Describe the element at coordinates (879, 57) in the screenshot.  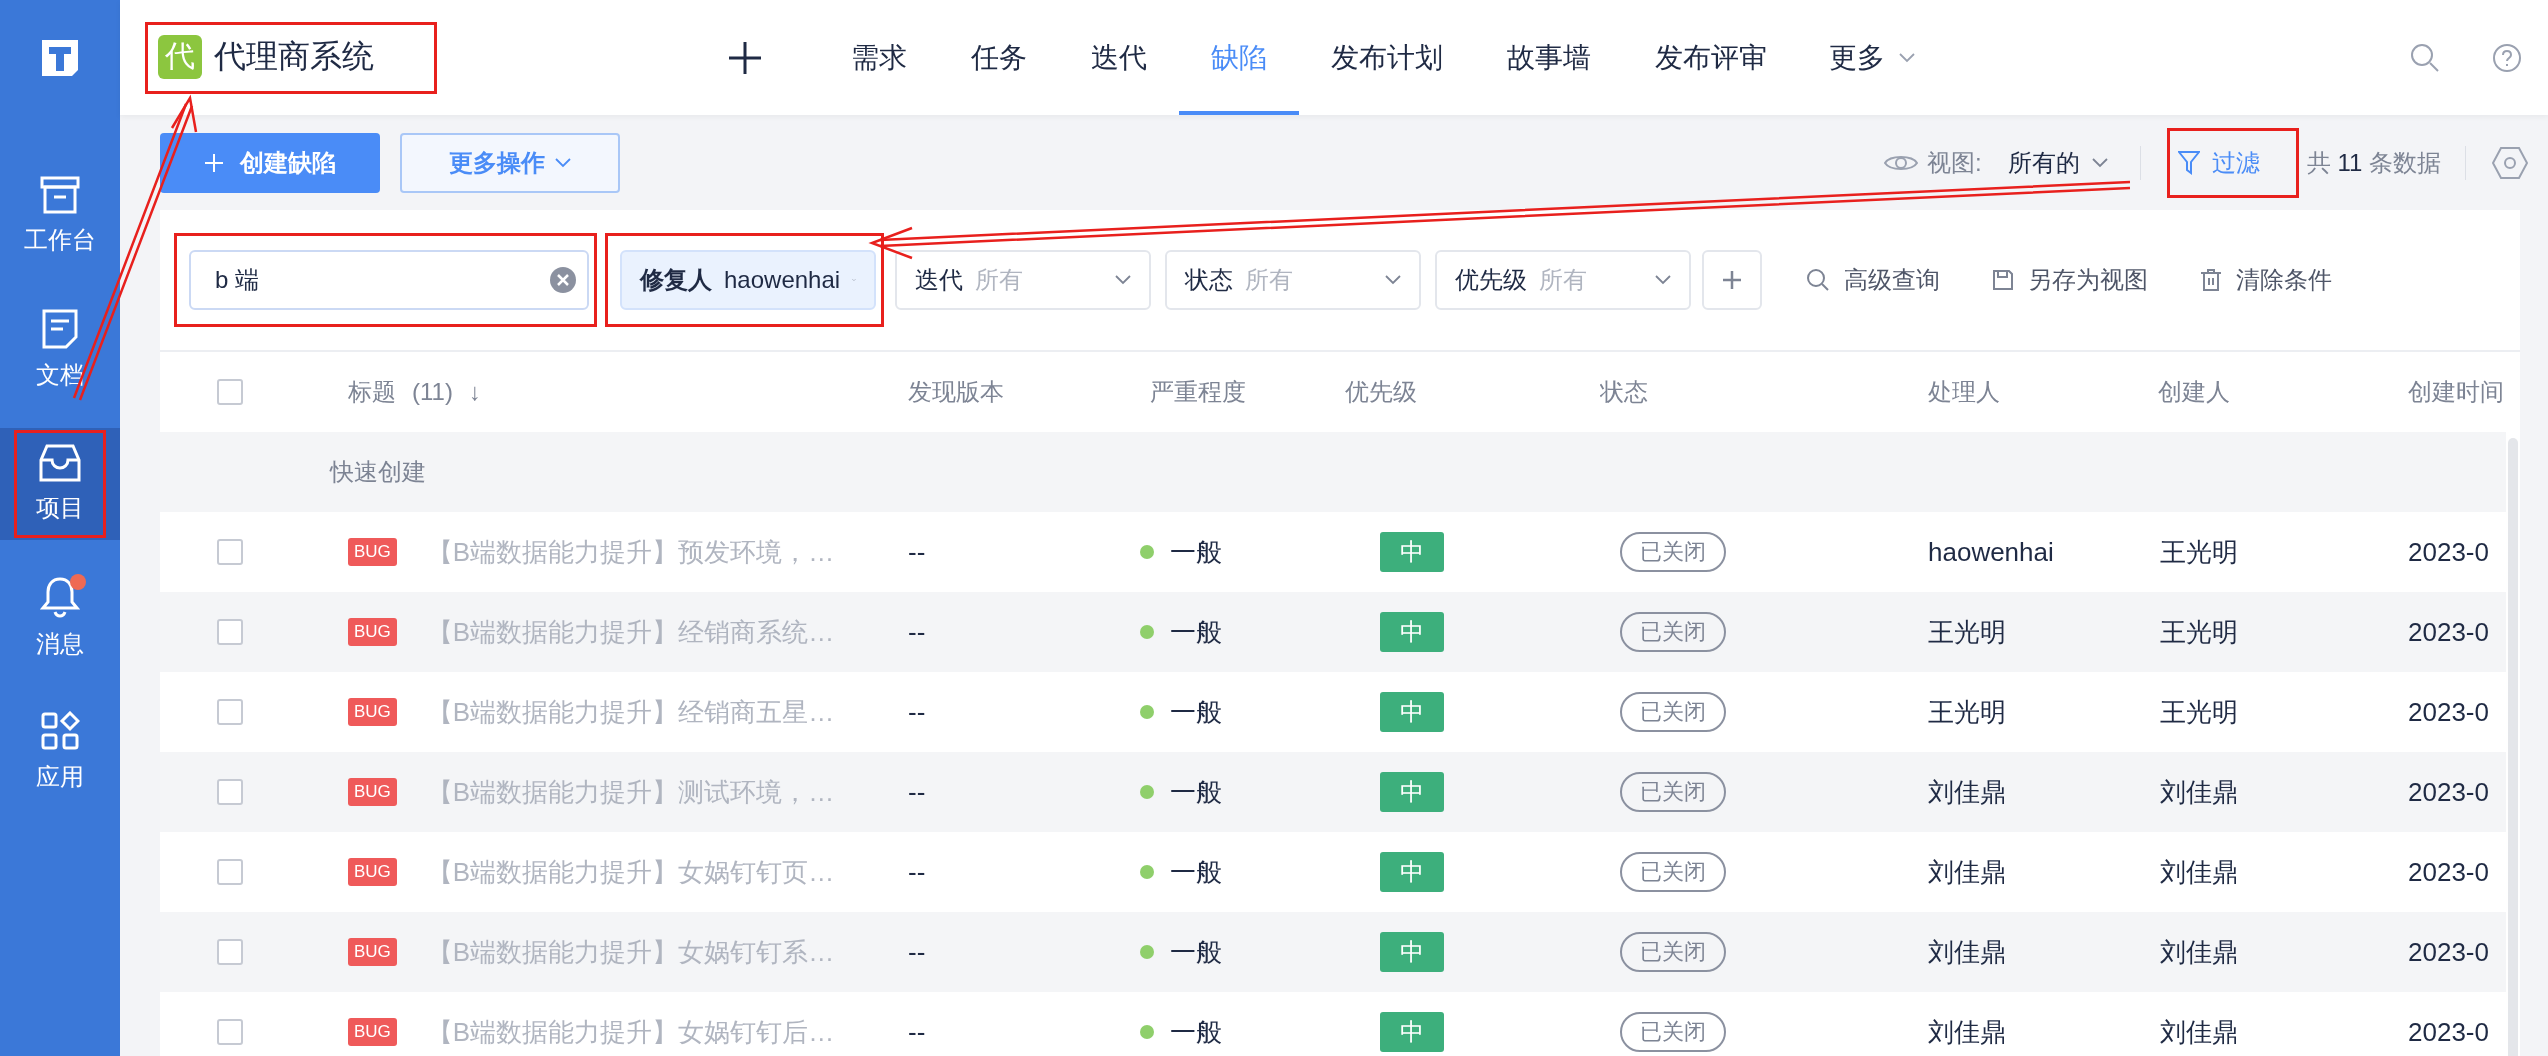
I see `nav-tab: 需求` at that location.